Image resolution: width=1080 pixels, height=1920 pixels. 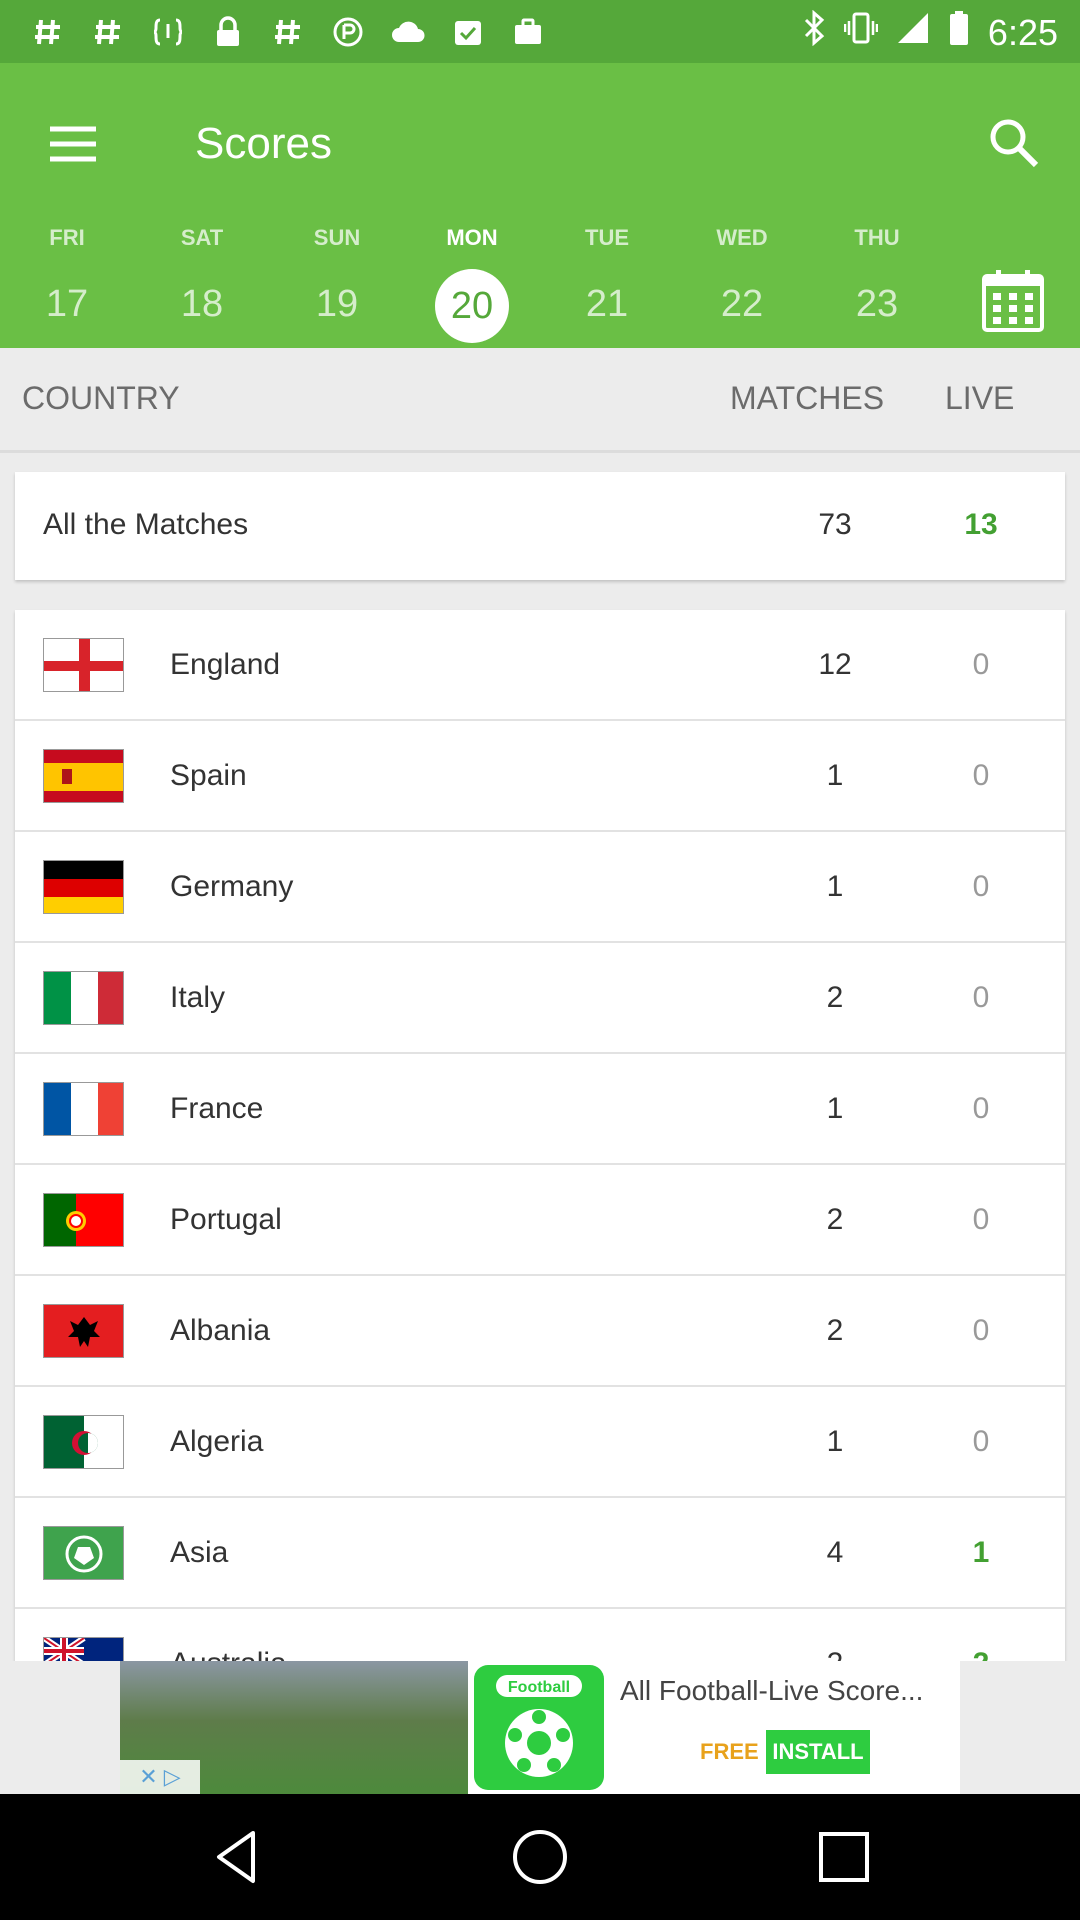 What do you see at coordinates (835, 524) in the screenshot?
I see `all-matches-count: 73` at bounding box center [835, 524].